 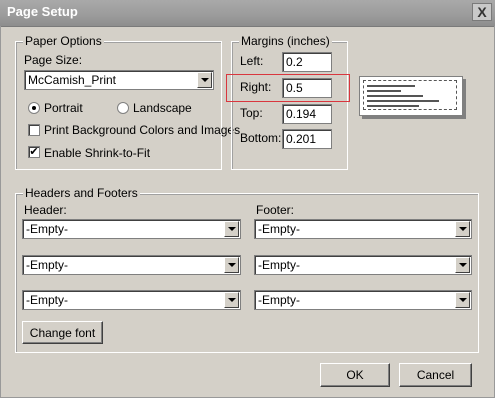 What do you see at coordinates (355, 375) in the screenshot?
I see `ok-button: OK` at bounding box center [355, 375].